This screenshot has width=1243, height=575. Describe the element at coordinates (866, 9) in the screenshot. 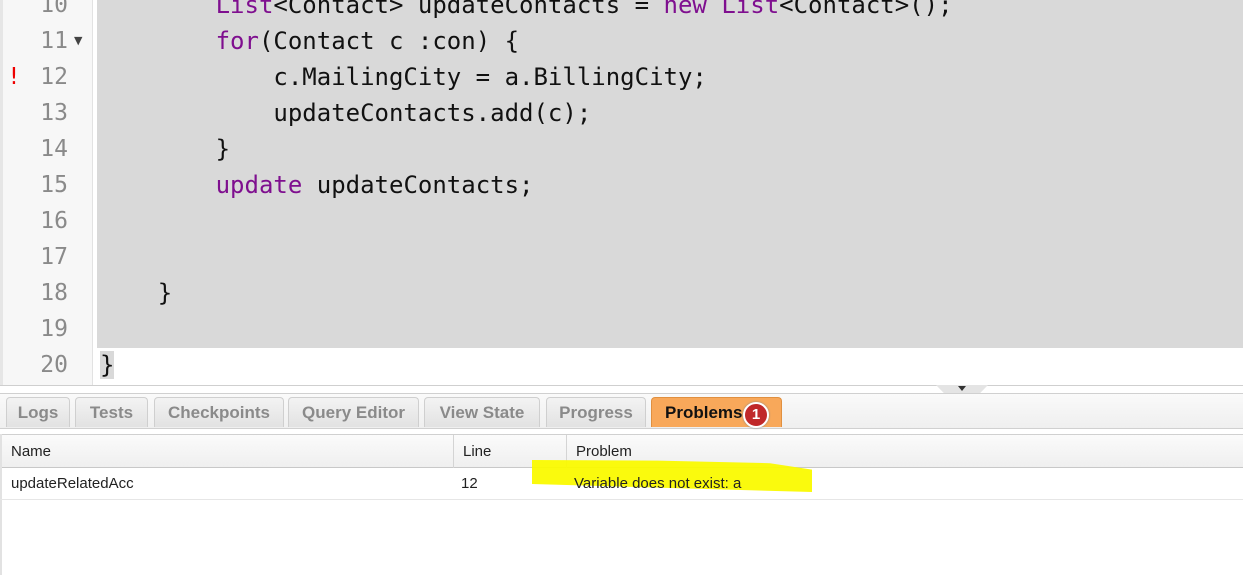

I see `code-token: <Contact>();` at that location.